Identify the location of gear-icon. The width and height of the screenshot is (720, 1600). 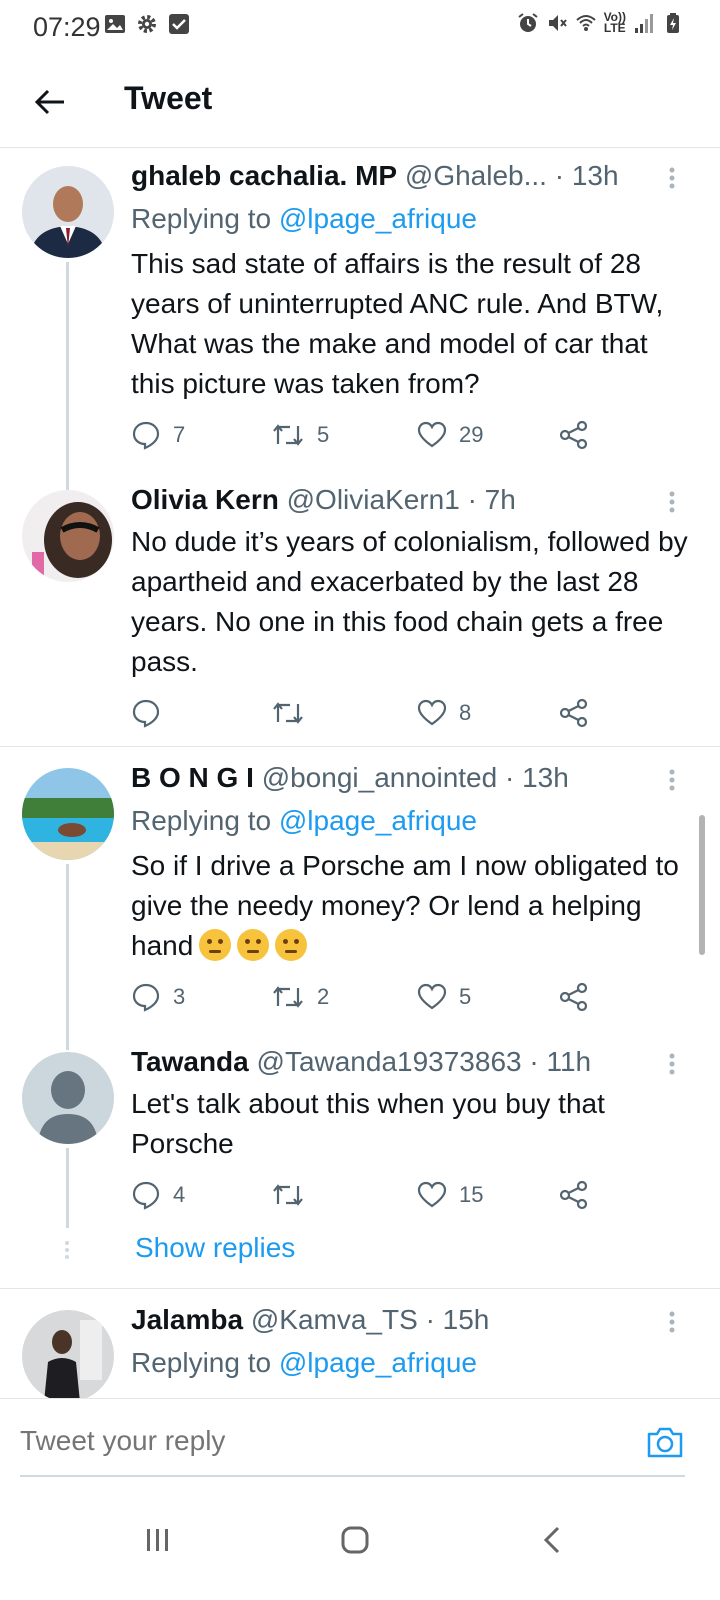
(147, 24).